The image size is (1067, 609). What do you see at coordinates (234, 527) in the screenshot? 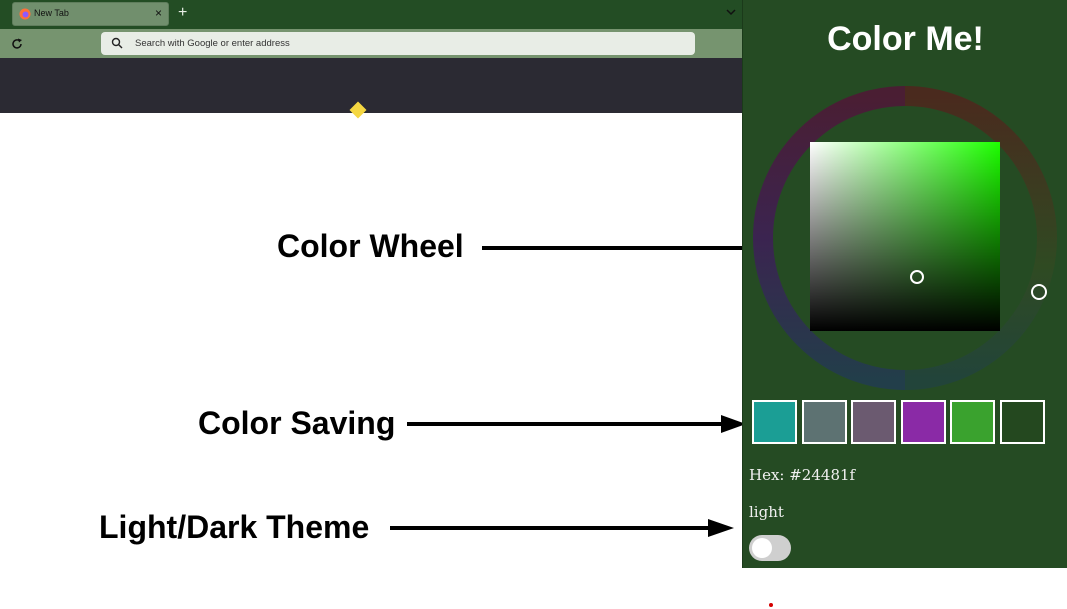
I see `annotation-theme: Light/Dark Theme` at bounding box center [234, 527].